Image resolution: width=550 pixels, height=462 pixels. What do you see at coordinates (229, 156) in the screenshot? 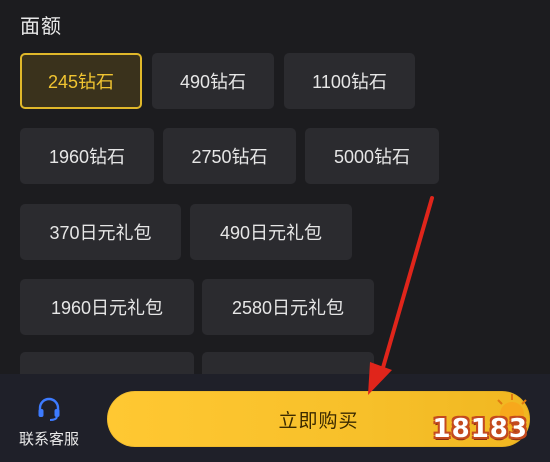
I see `option-2750-diamonds: 2750钻石` at bounding box center [229, 156].